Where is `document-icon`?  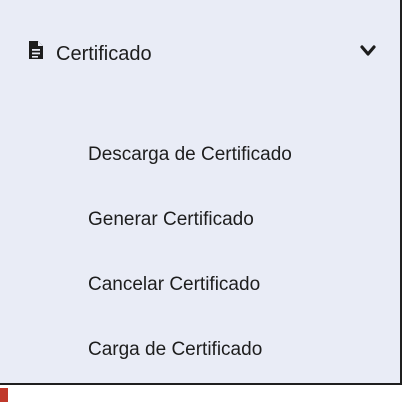
document-icon is located at coordinates (36, 50).